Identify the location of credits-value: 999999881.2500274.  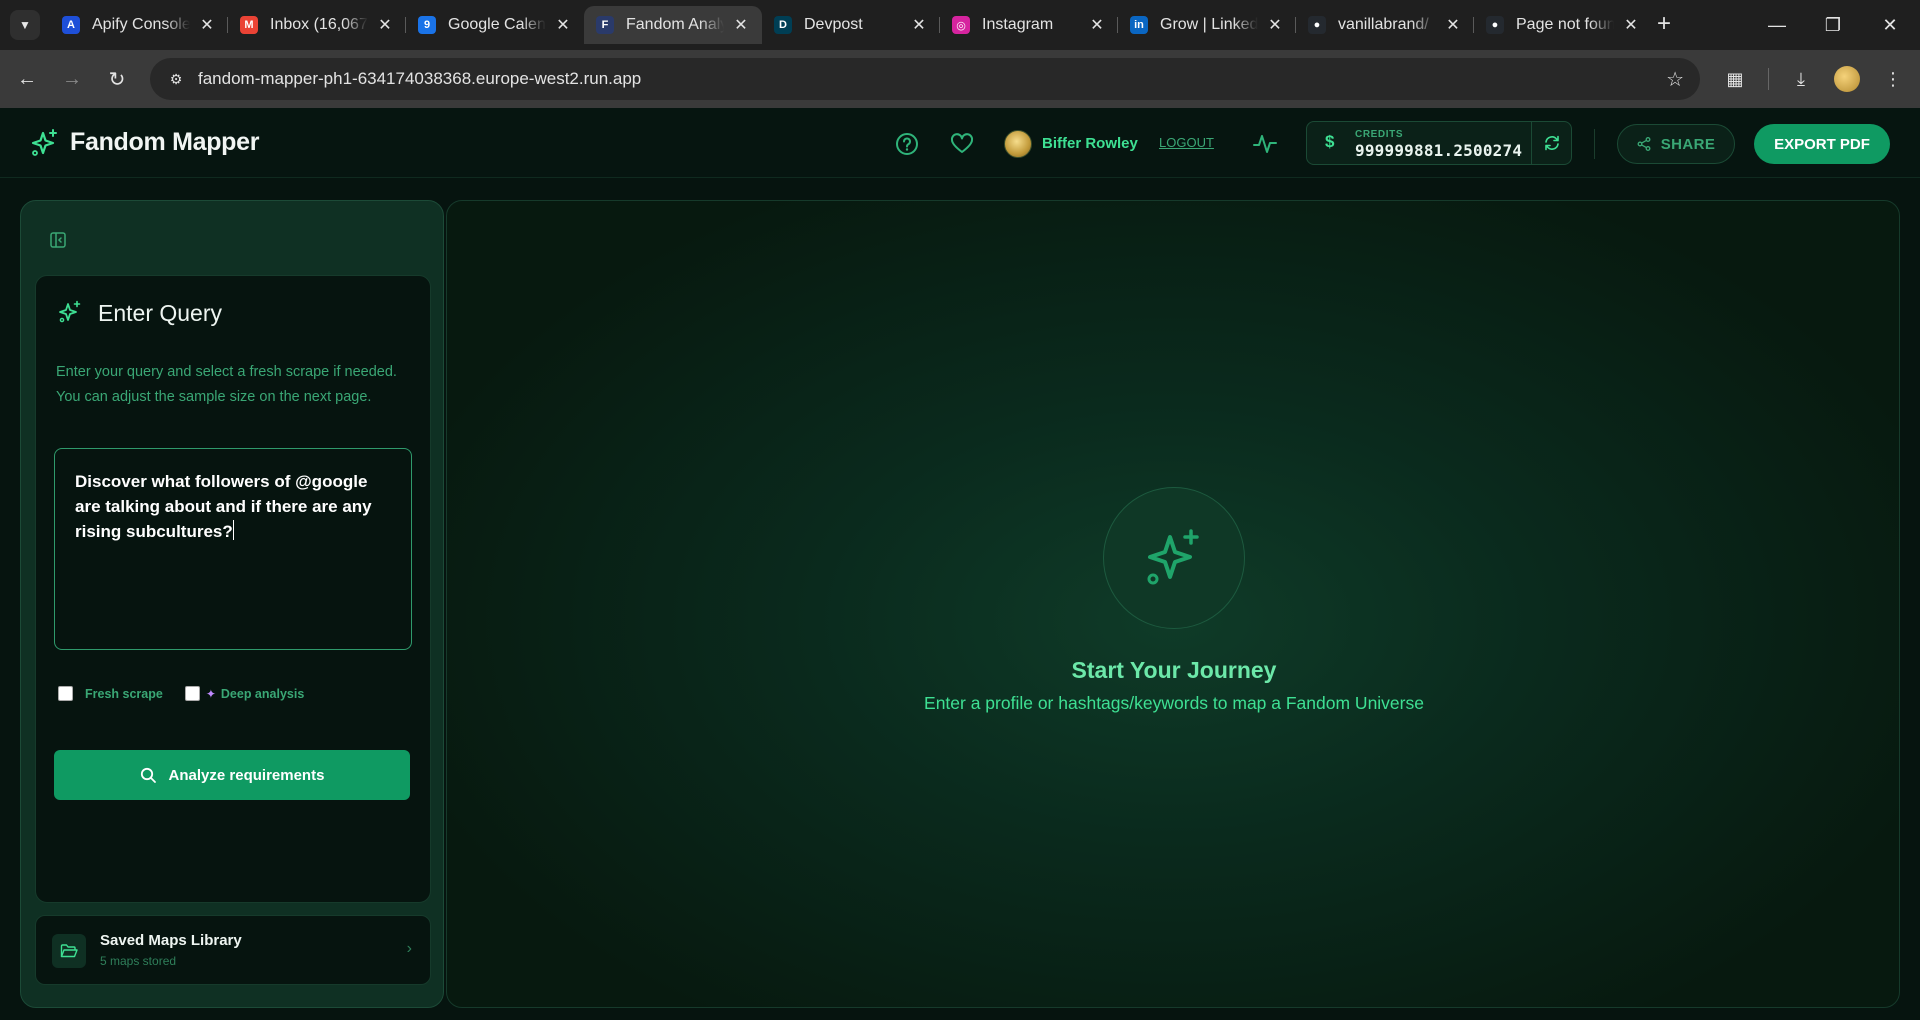
(1439, 150).